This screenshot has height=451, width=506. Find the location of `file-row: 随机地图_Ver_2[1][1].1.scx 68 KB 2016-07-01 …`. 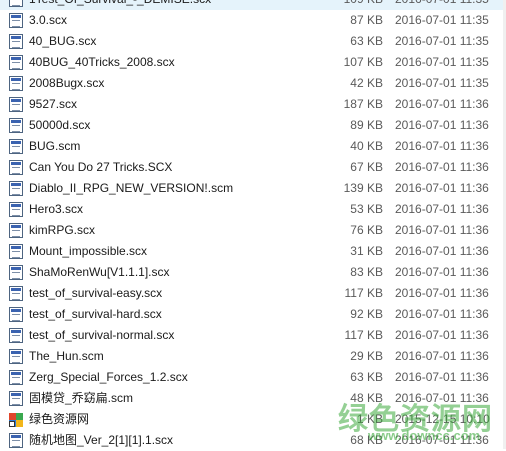

file-row: 随机地图_Ver_2[1][1].1.scx 68 KB 2016-07-01 … is located at coordinates (253, 440).